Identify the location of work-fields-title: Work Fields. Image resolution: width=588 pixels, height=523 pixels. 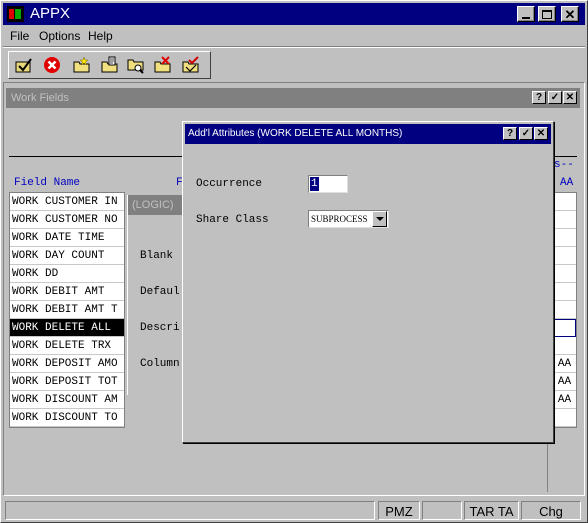
(40, 98).